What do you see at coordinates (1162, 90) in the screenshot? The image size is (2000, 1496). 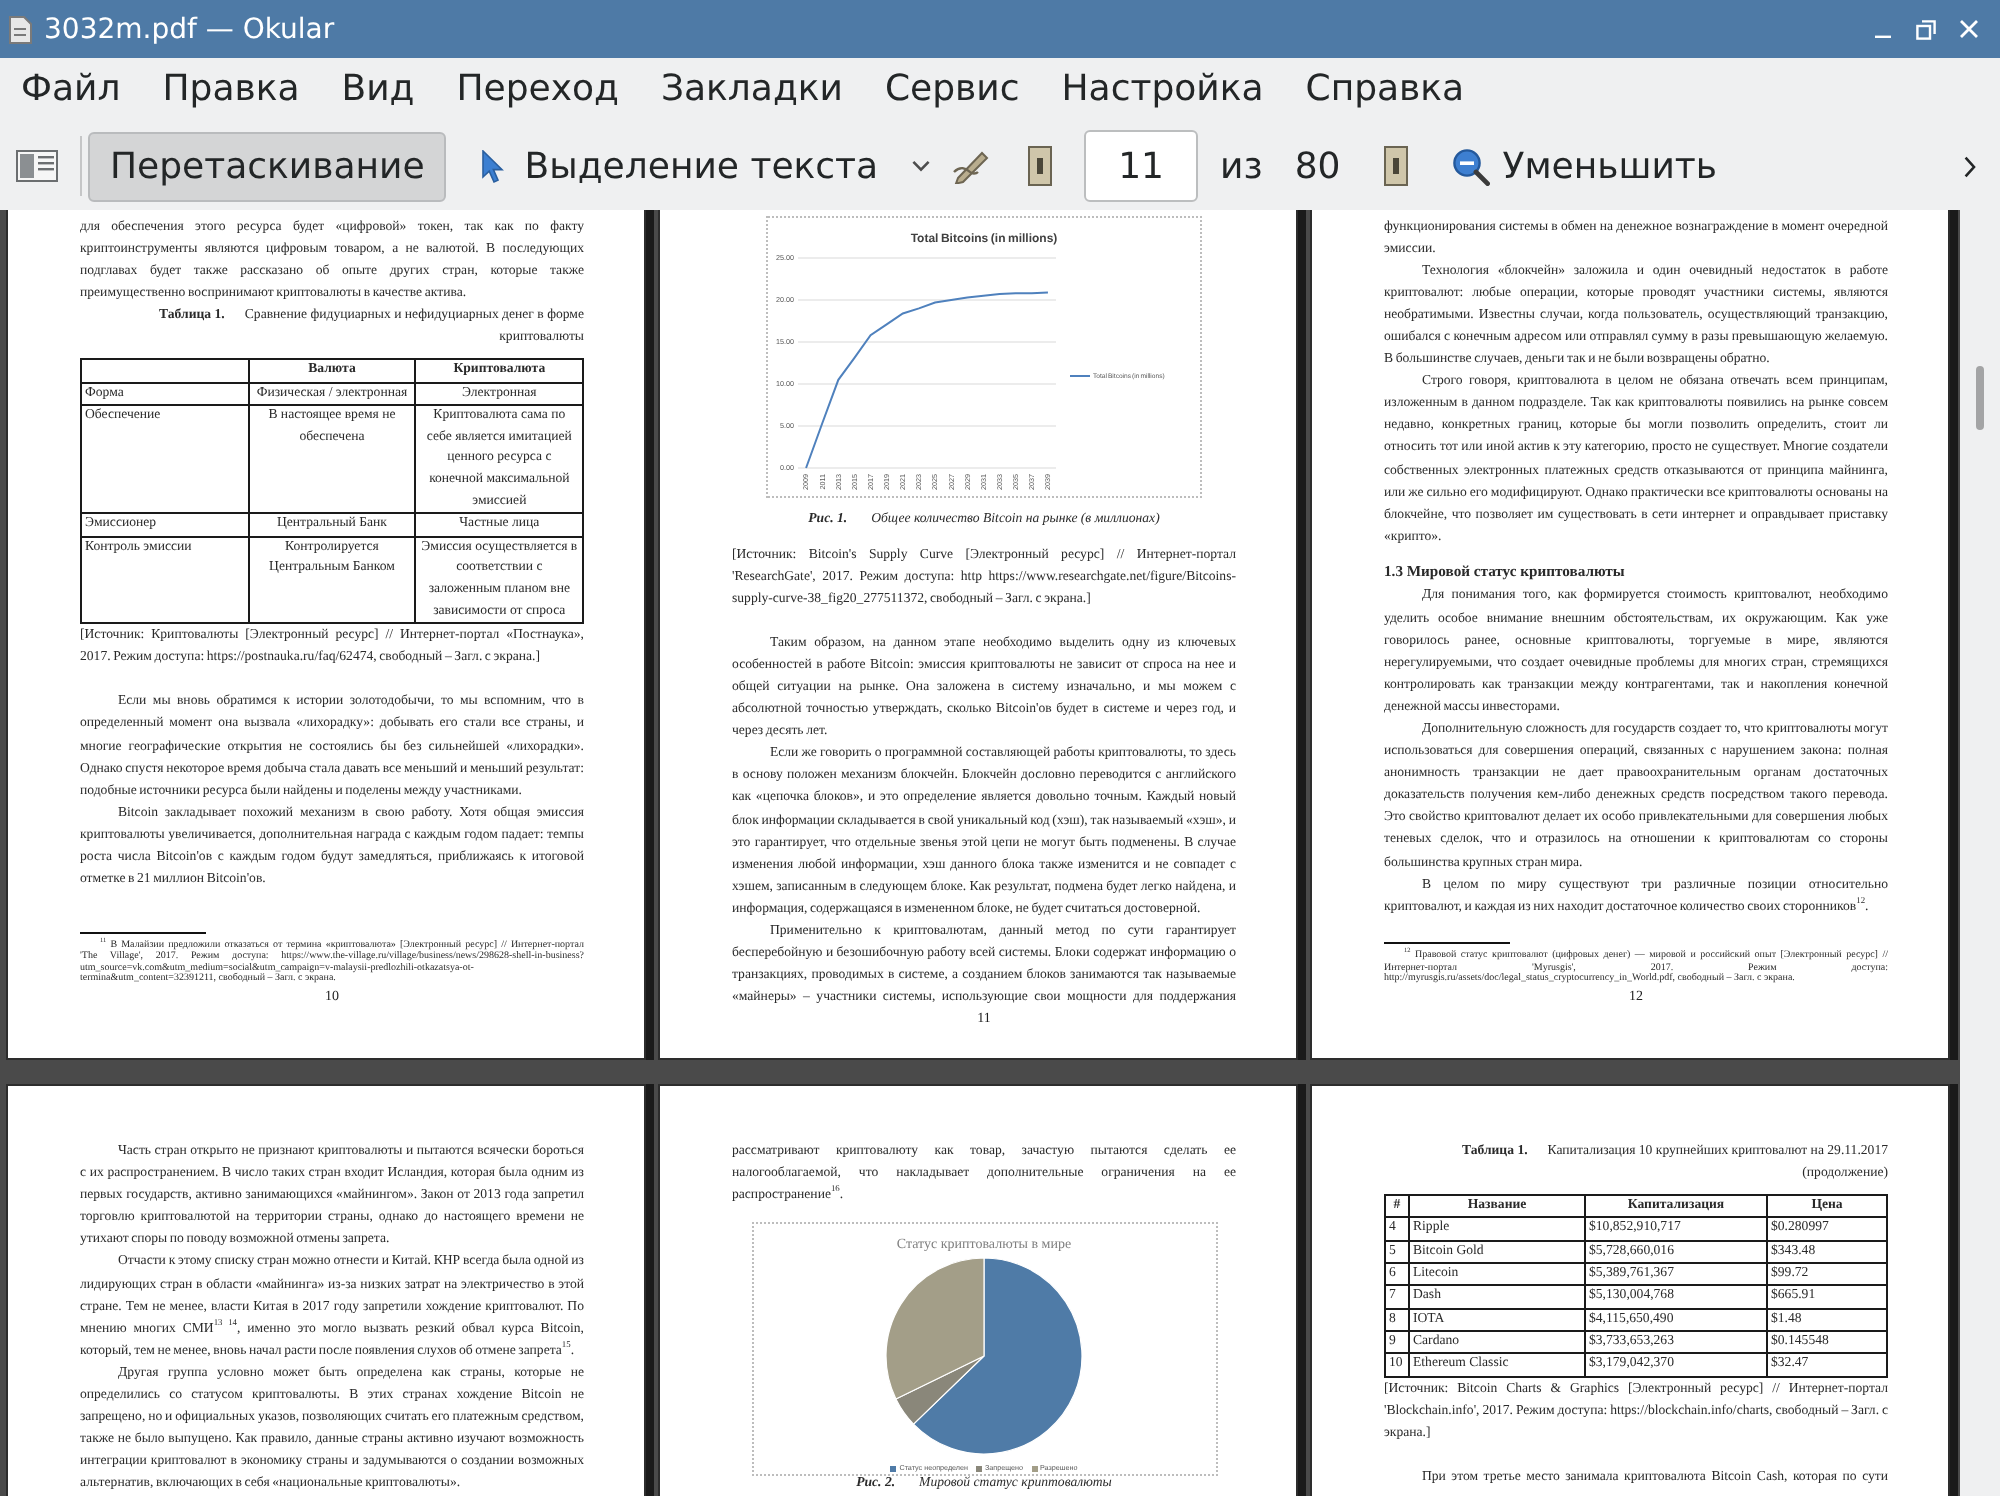 I see `menu-item: Настройка` at bounding box center [1162, 90].